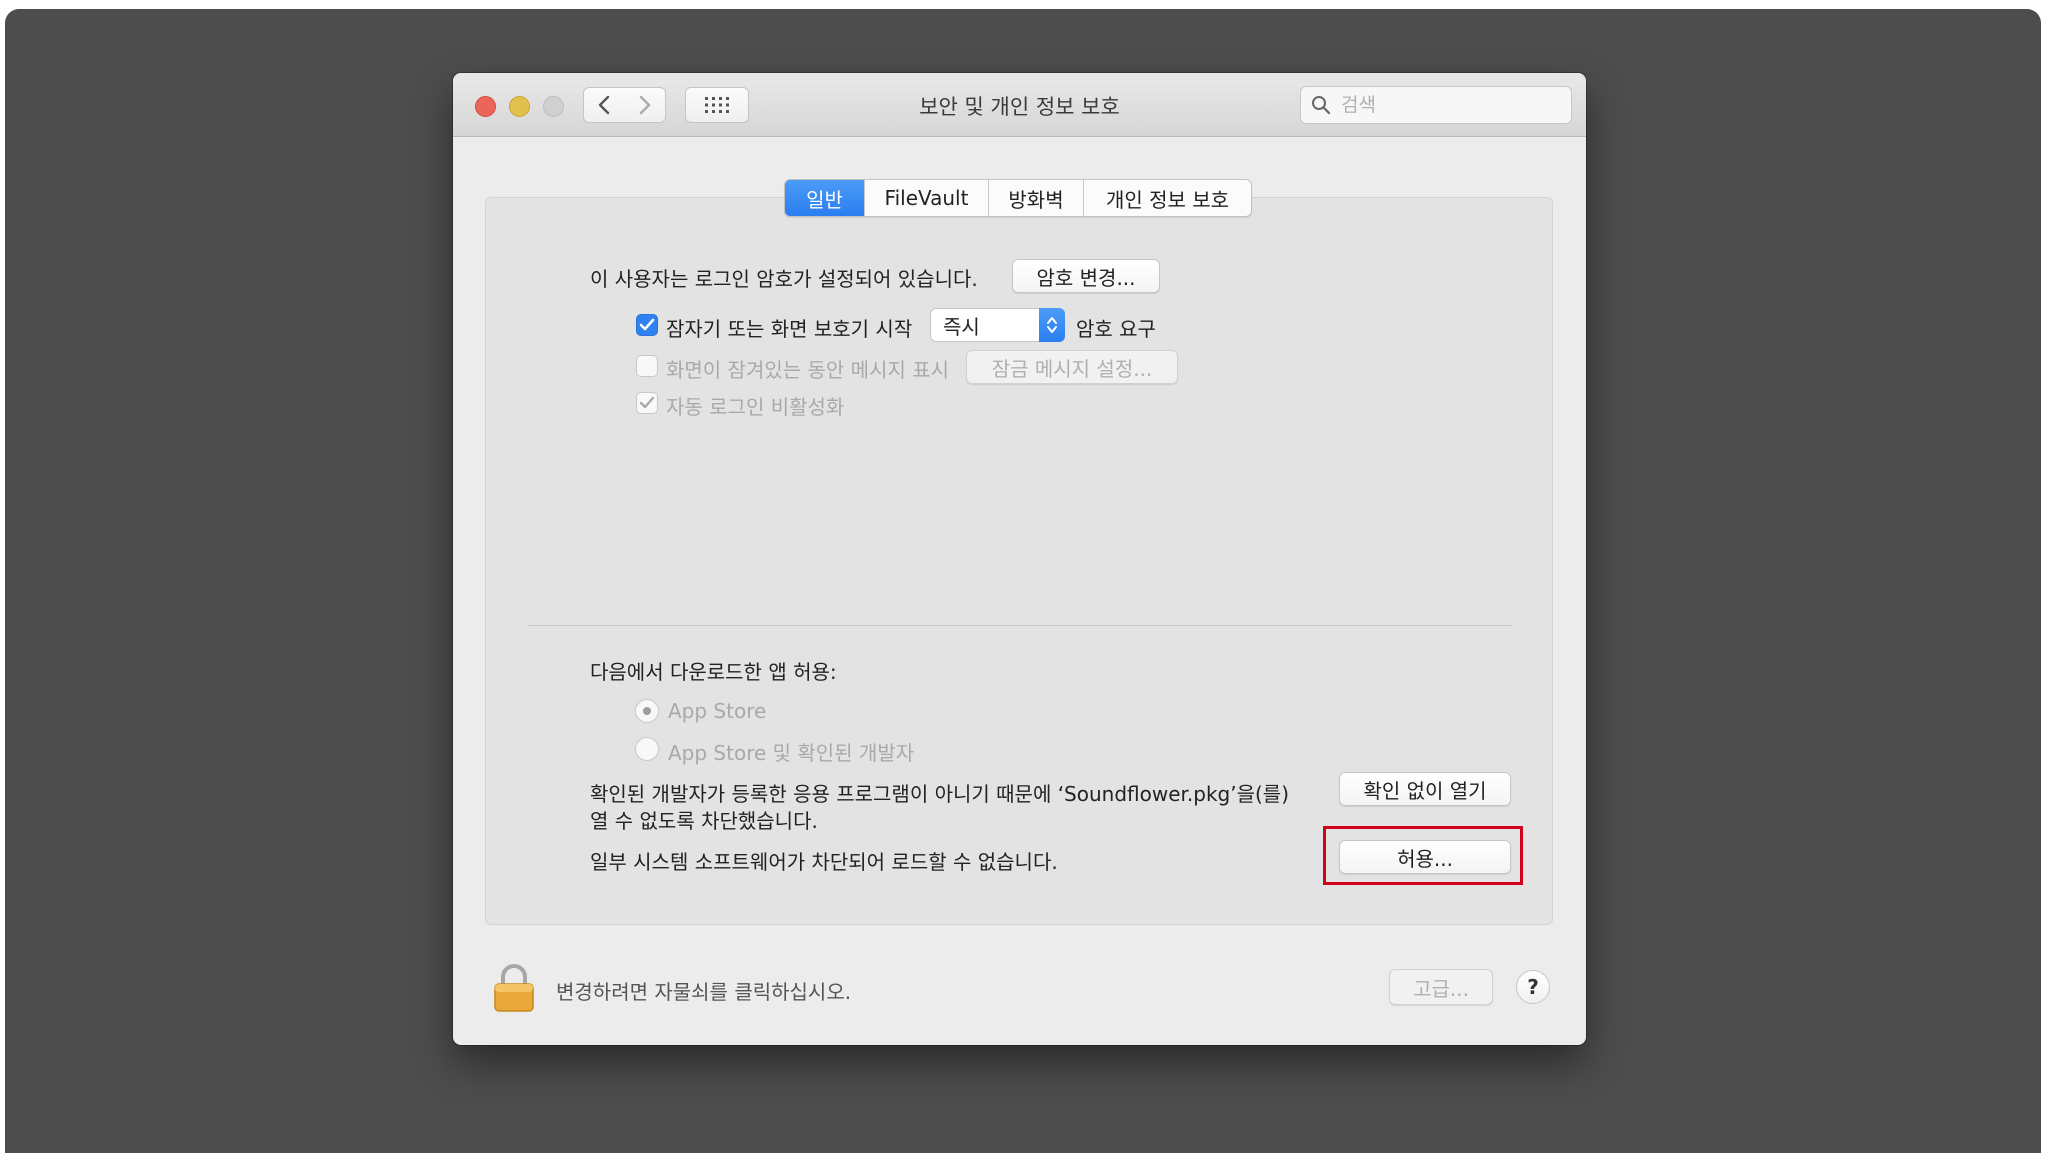 This screenshot has height=1153, width=2046. What do you see at coordinates (997, 325) in the screenshot?
I see `password-delay-select: 즉시` at bounding box center [997, 325].